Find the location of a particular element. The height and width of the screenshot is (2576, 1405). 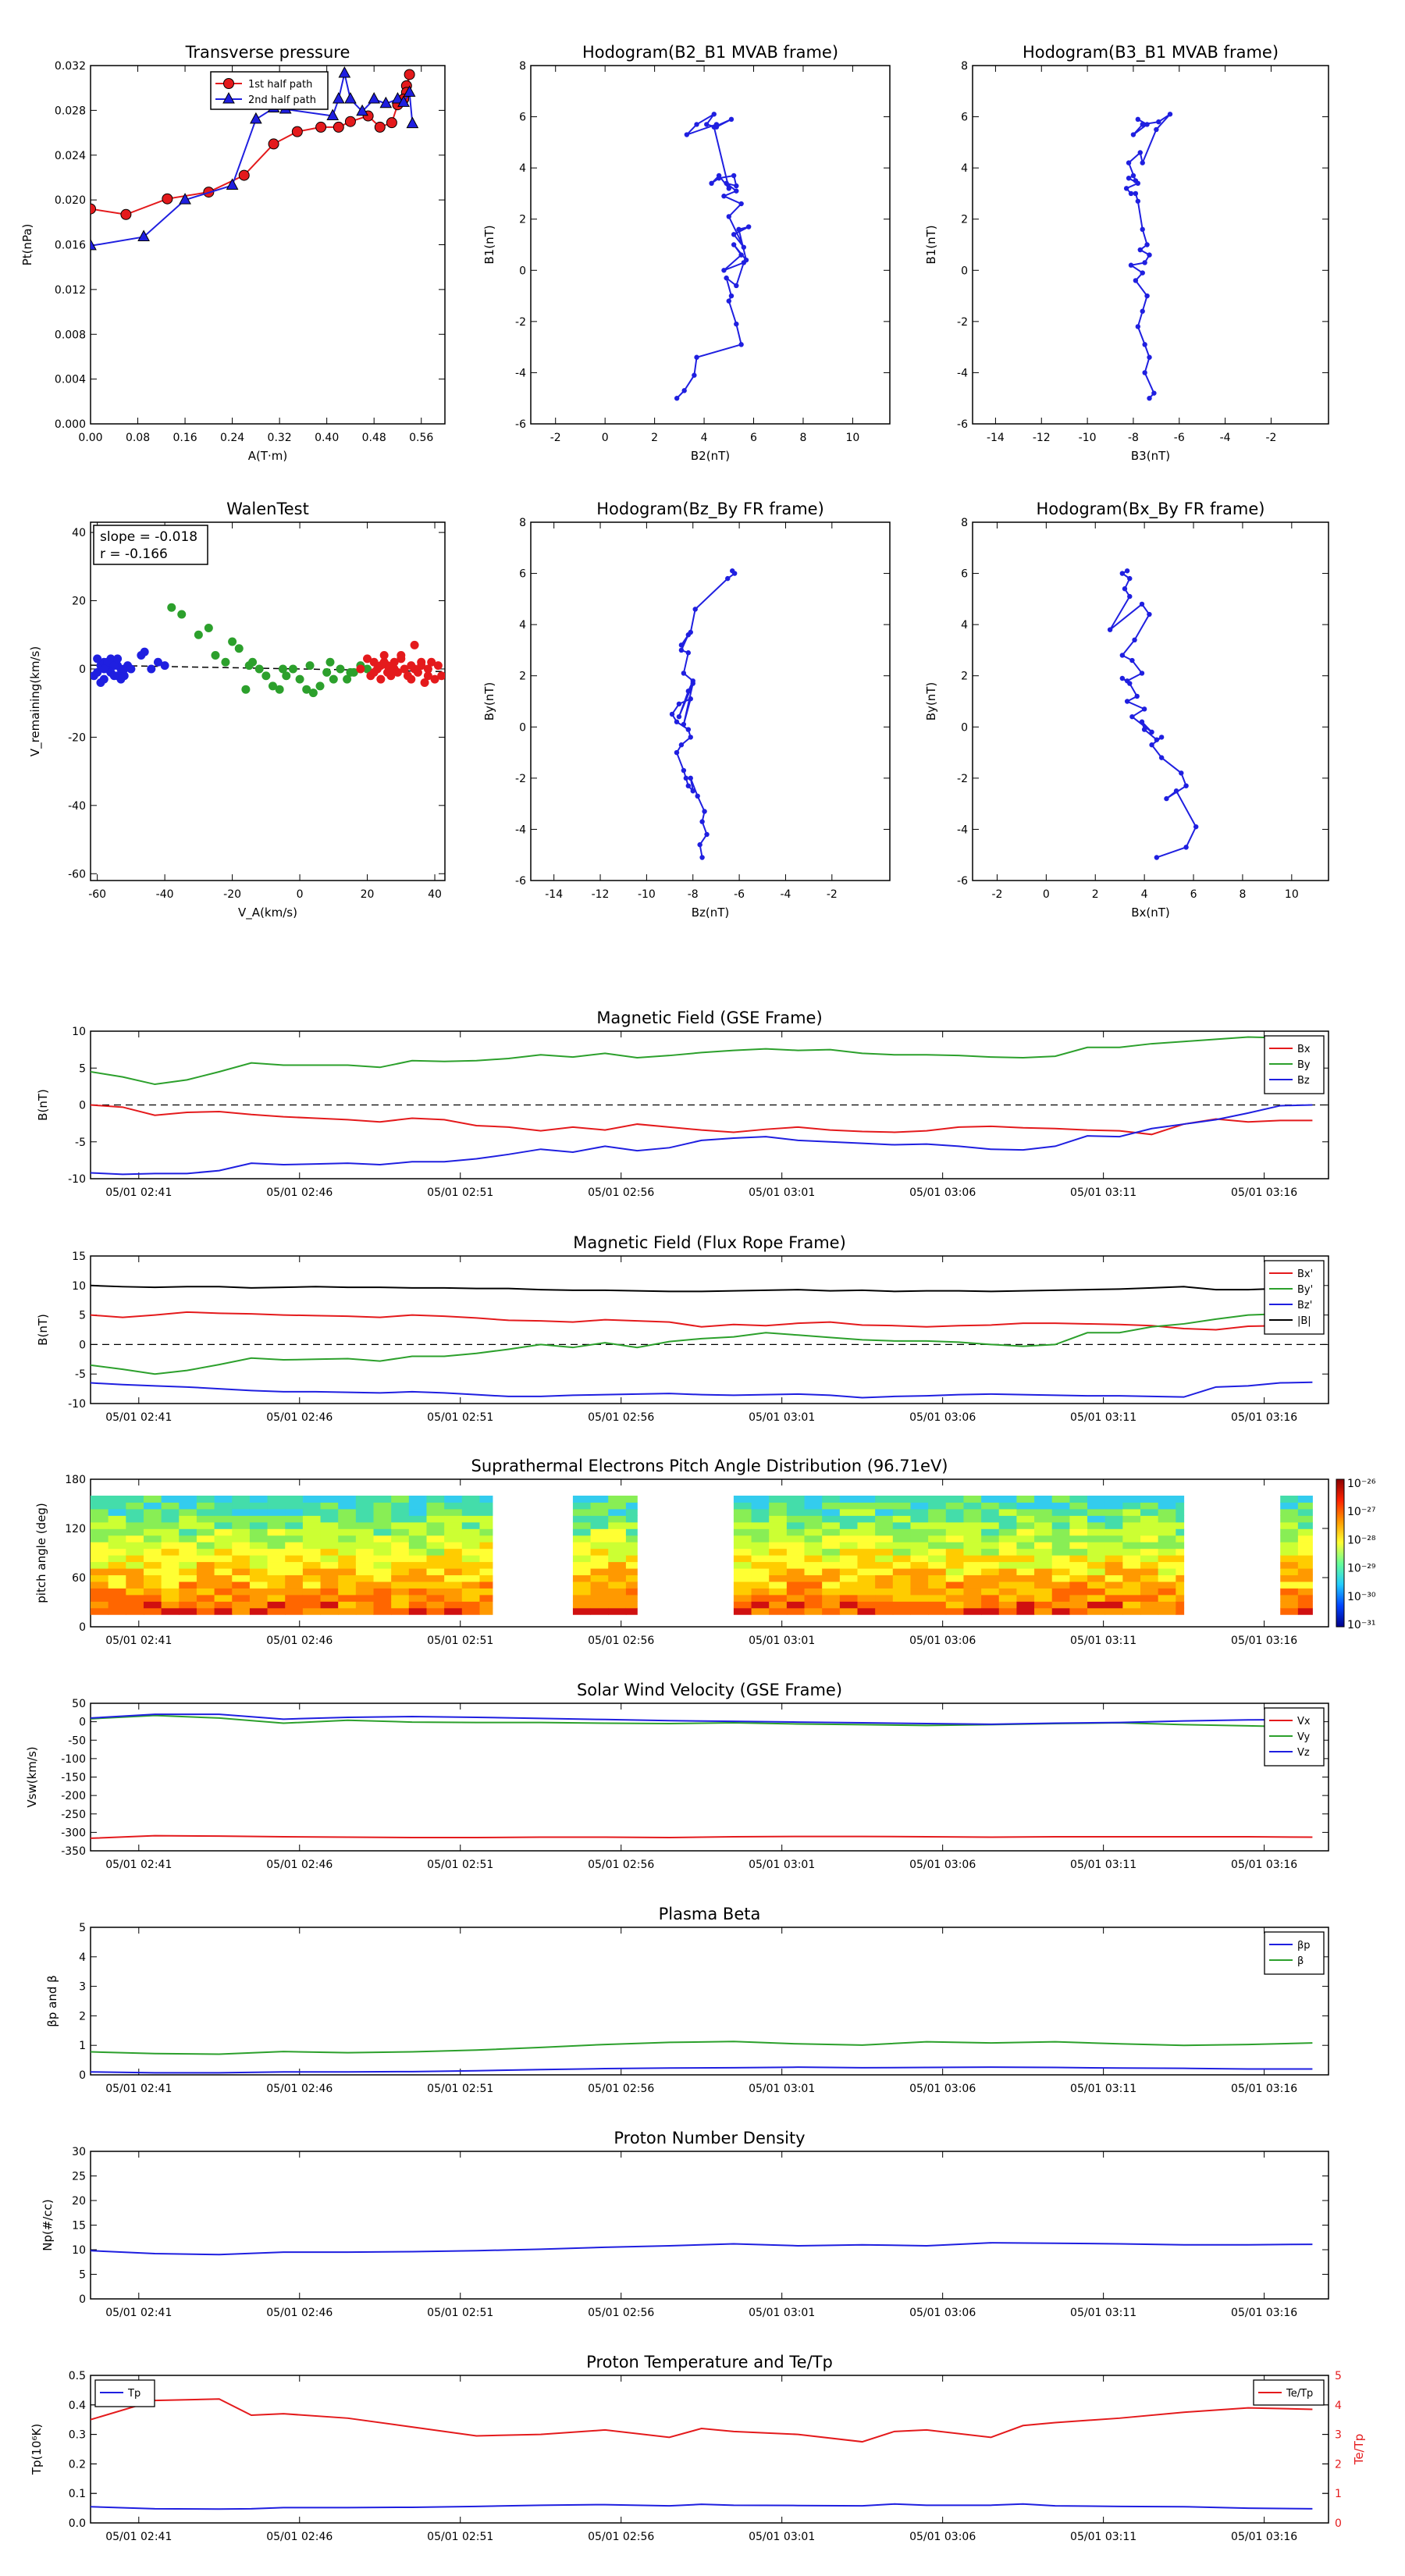

chart-title: Magnetic Field (GSE Frame) is located at coordinates (709, 1018).